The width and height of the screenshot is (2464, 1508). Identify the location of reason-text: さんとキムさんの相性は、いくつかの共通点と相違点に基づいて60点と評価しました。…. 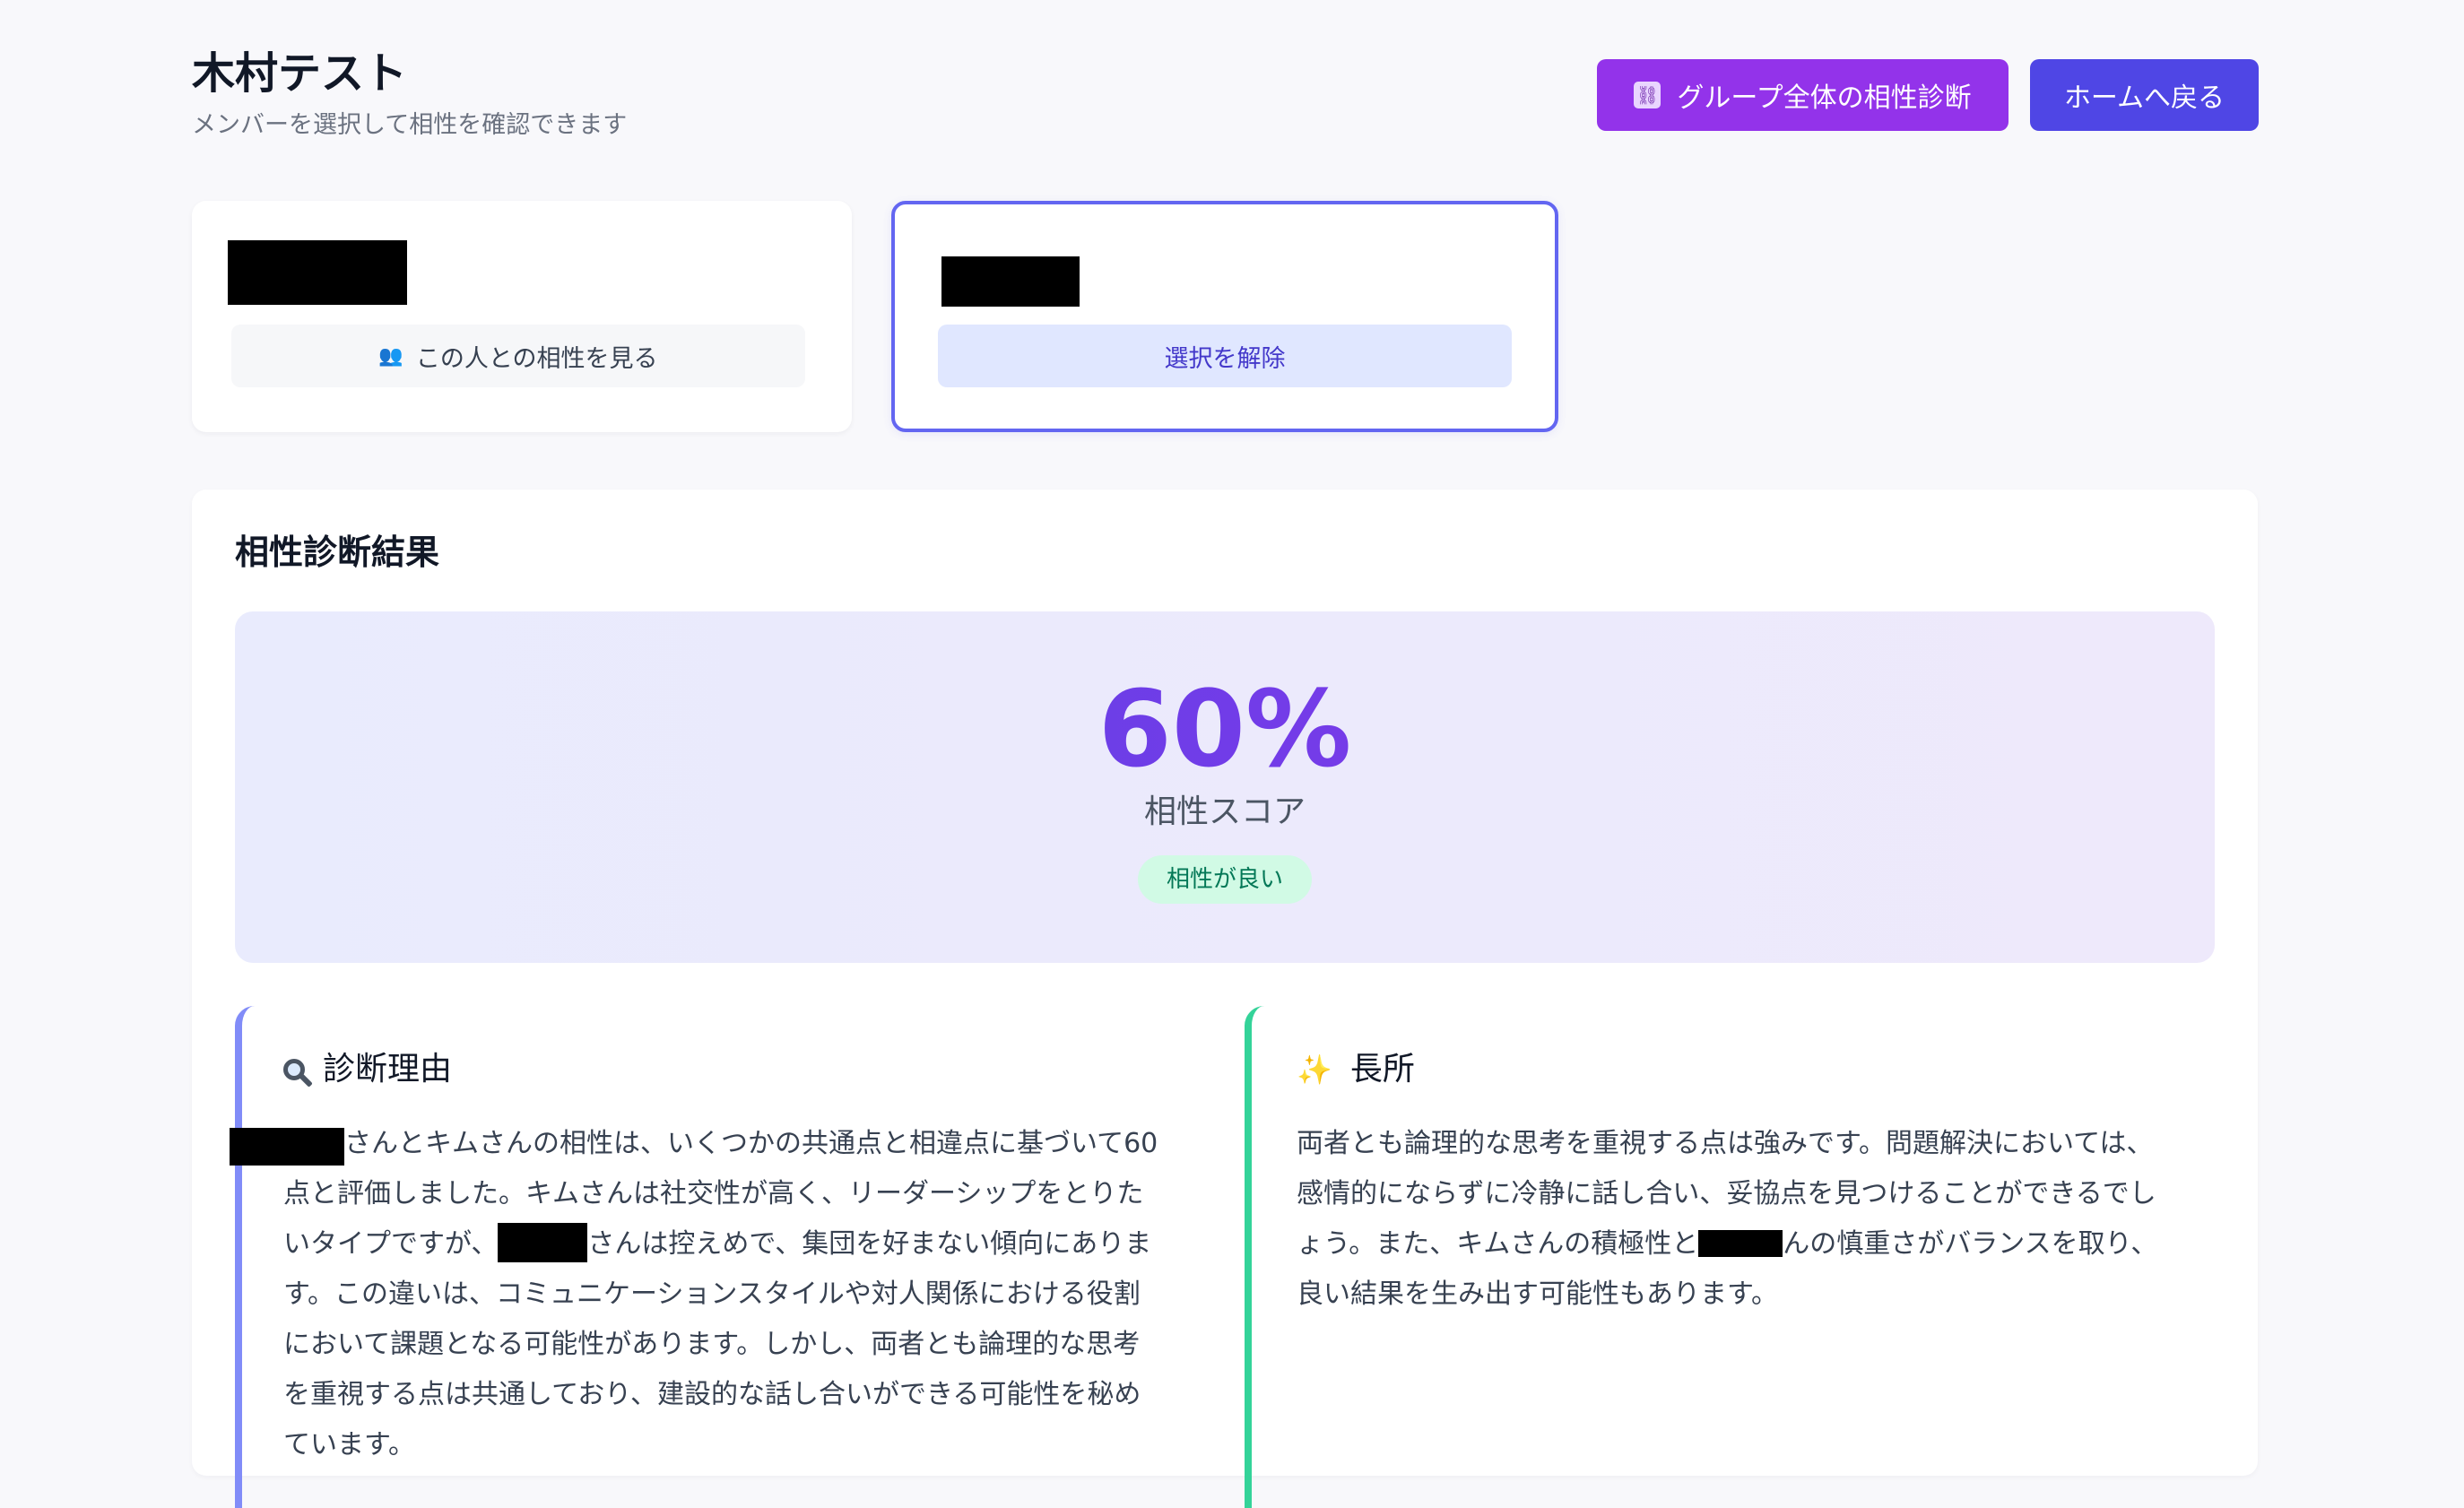
(722, 1295).